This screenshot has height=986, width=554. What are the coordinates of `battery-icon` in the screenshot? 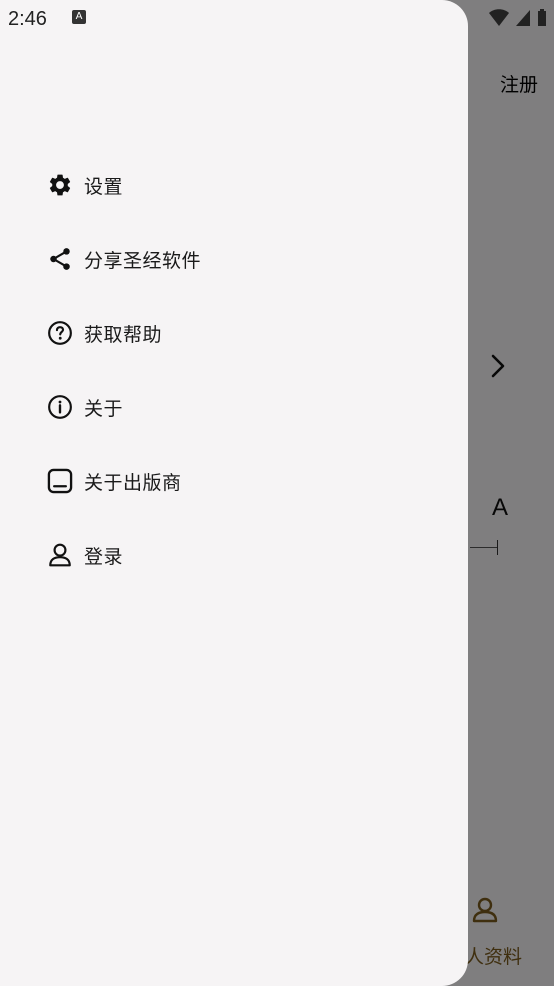 It's located at (542, 17).